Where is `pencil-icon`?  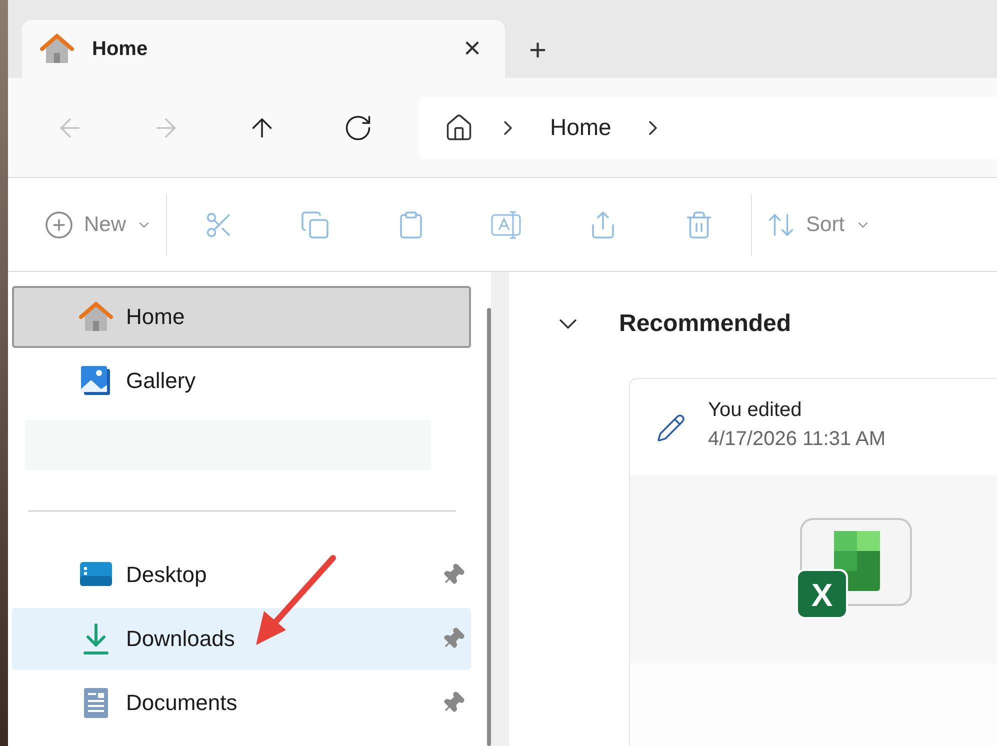
pencil-icon is located at coordinates (671, 428).